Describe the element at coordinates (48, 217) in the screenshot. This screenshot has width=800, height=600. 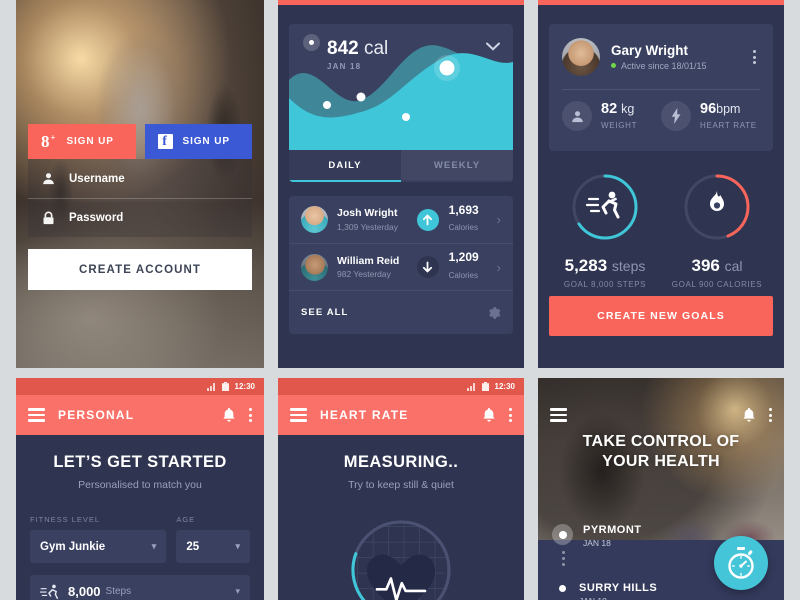
I see `lock-icon` at that location.